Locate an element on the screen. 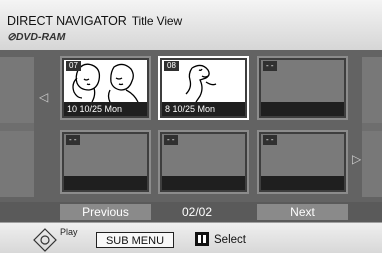 This screenshot has height=253, width=382. title-tile-2: 08 8 10/25 Mon is located at coordinates (203, 88).